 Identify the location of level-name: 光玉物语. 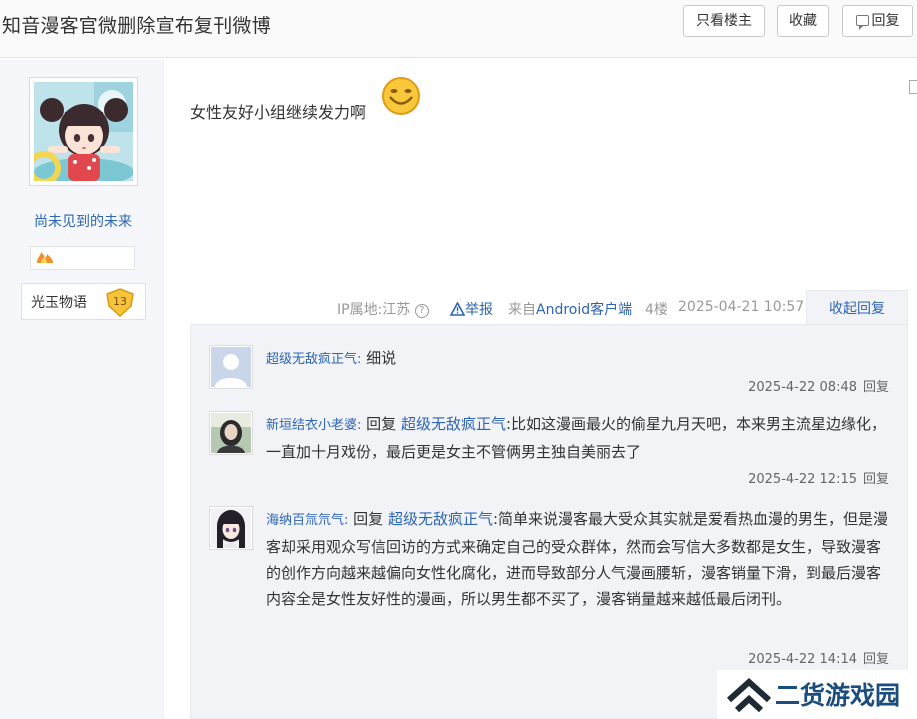
(59, 303).